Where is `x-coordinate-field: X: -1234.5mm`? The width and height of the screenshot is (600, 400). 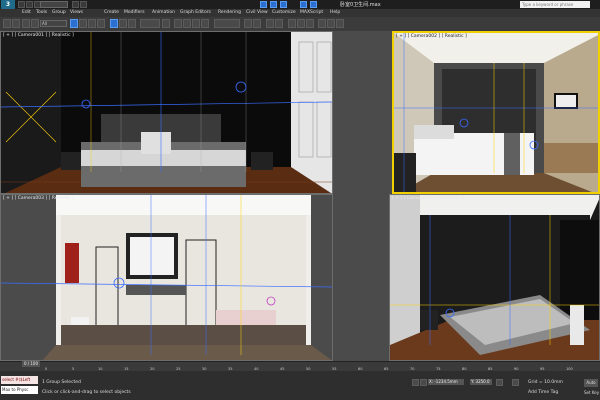
x-coordinate-field: X: -1234.5mm is located at coordinates (446, 382).